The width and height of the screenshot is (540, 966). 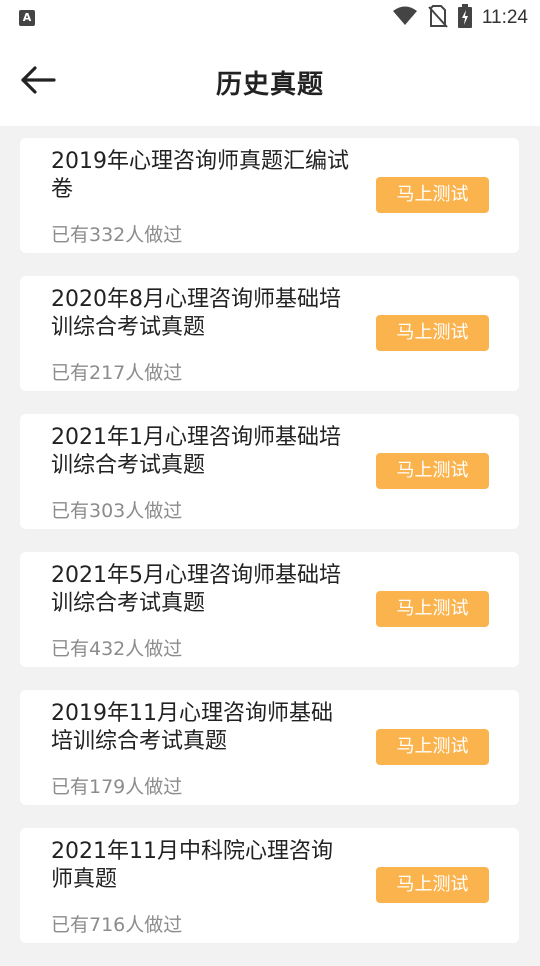 I want to click on exam-card: 2021年5月心理咨询师基础培训综合考试真题 已有432人做过 马上测试, so click(x=269, y=609).